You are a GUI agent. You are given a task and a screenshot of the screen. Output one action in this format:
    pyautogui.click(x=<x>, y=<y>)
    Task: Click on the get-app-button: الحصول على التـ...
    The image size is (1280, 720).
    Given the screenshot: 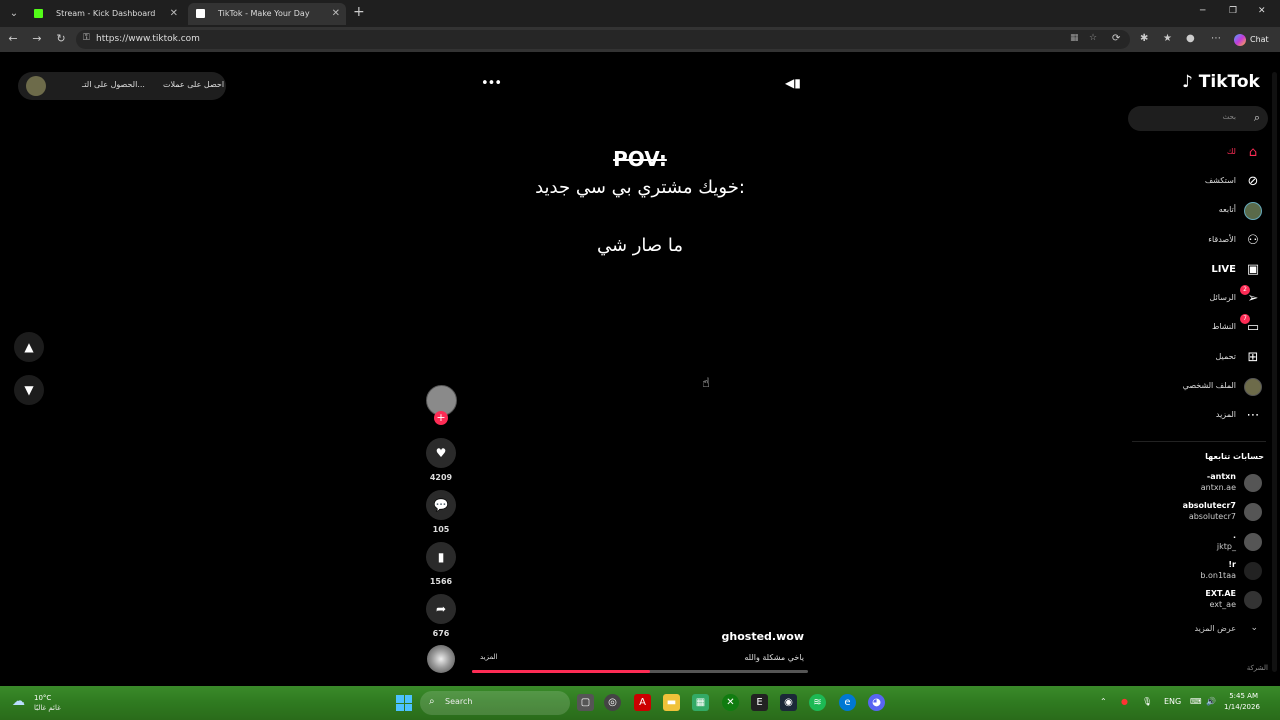 What is the action you would take?
    pyautogui.click(x=113, y=84)
    